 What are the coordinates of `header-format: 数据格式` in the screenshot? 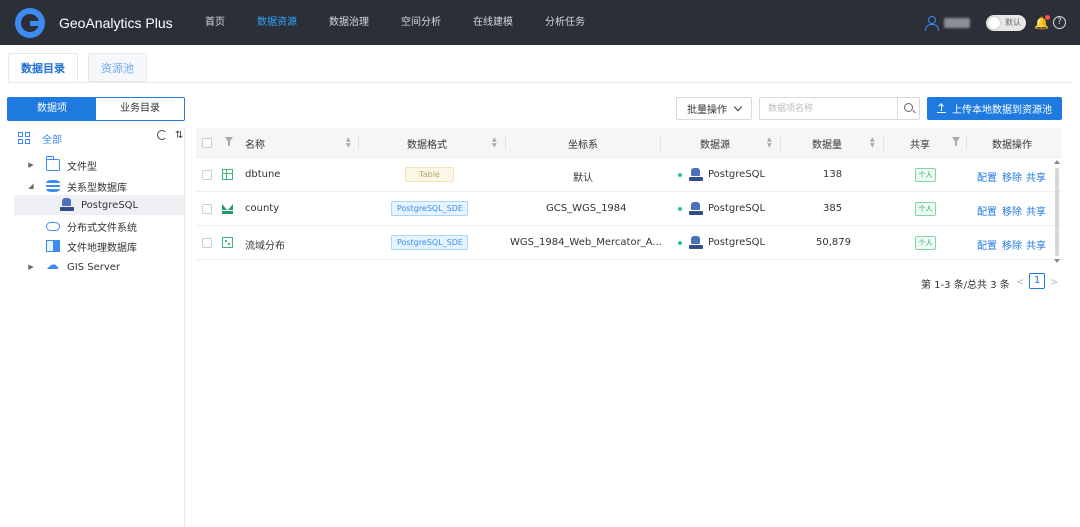 It's located at (427, 145).